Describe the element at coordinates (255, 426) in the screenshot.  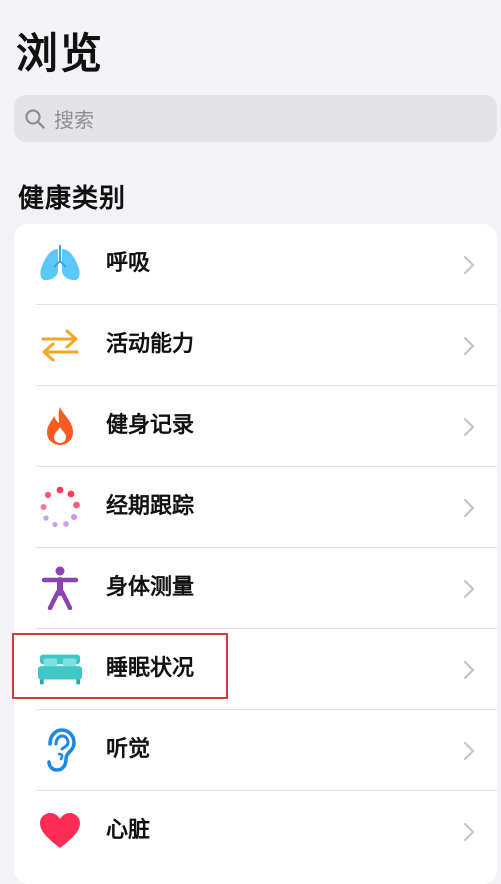
I see `category-row-activity: 健身记录` at that location.